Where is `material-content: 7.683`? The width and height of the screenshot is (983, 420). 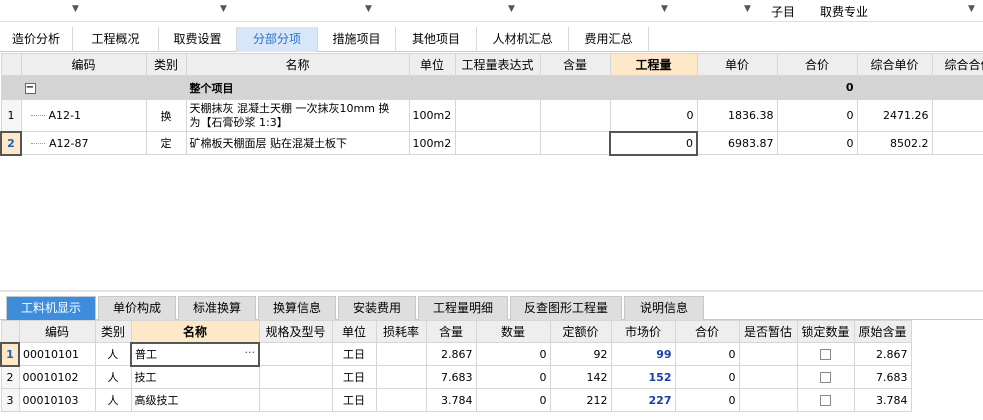
material-content: 7.683 is located at coordinates (451, 377).